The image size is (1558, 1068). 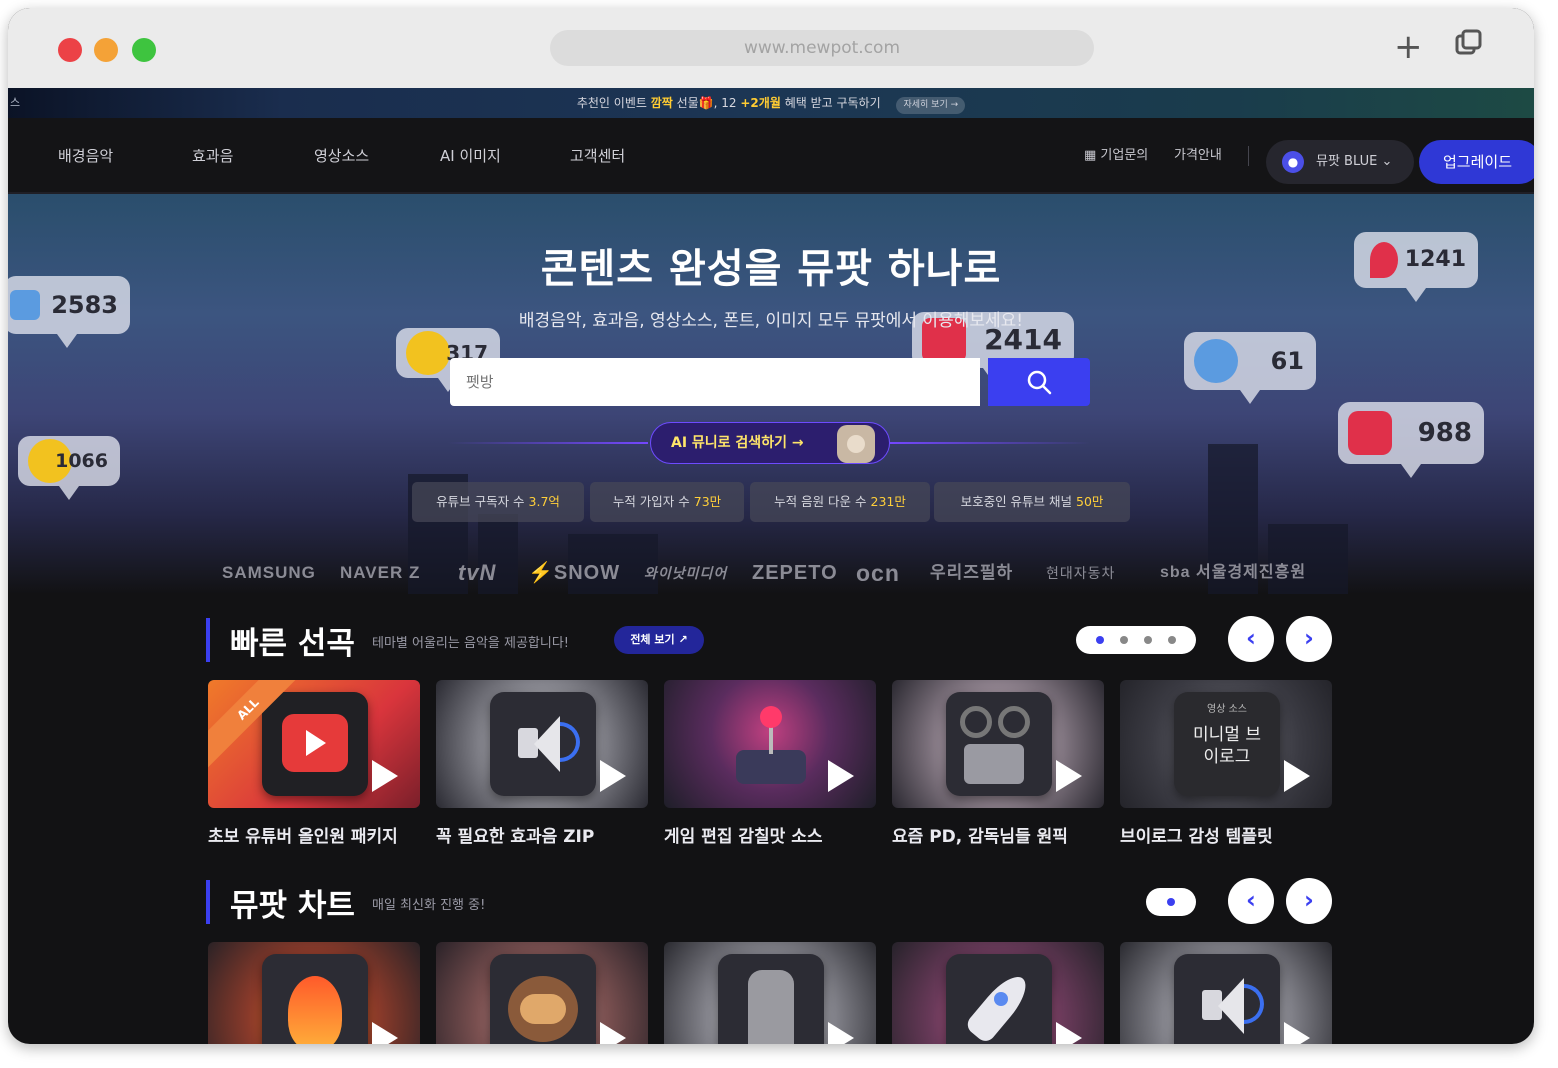 What do you see at coordinates (737, 443) in the screenshot?
I see `ai-search-label: AI 뮤니로 검색하기 →` at bounding box center [737, 443].